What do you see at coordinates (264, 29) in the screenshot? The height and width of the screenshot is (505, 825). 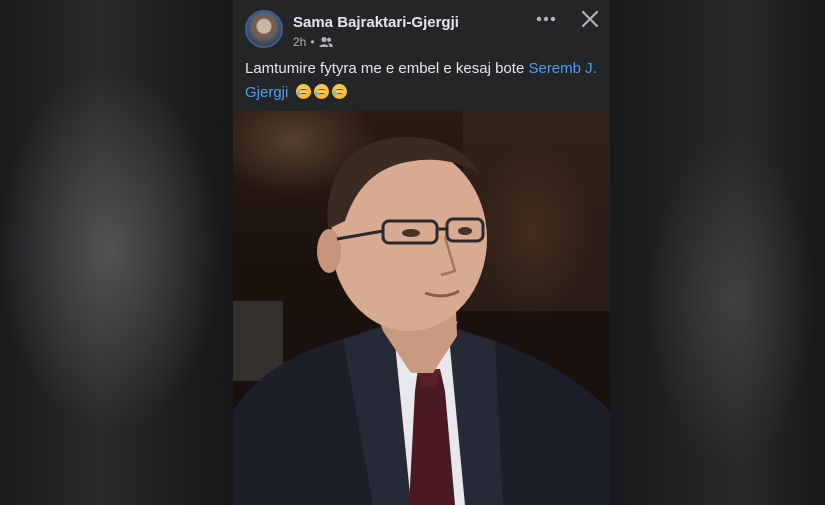 I see `author-avatar` at bounding box center [264, 29].